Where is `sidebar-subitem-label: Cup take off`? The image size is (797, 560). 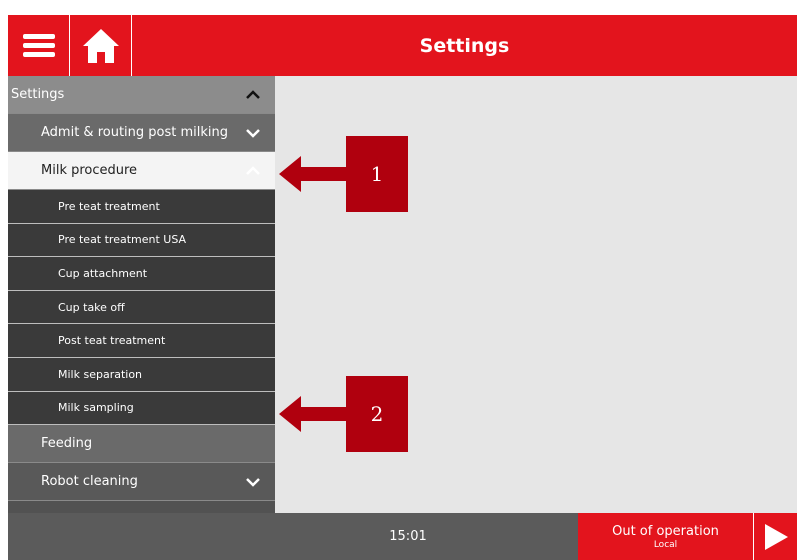
sidebar-subitem-label: Cup take off is located at coordinates (91, 307).